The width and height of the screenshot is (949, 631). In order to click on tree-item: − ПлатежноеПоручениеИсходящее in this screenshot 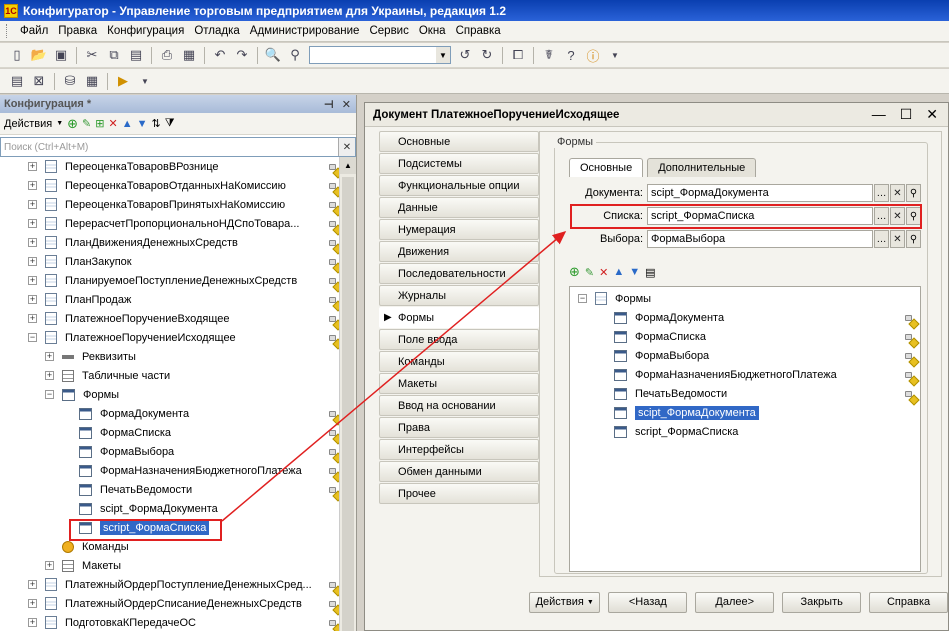, I will do `click(170, 337)`.